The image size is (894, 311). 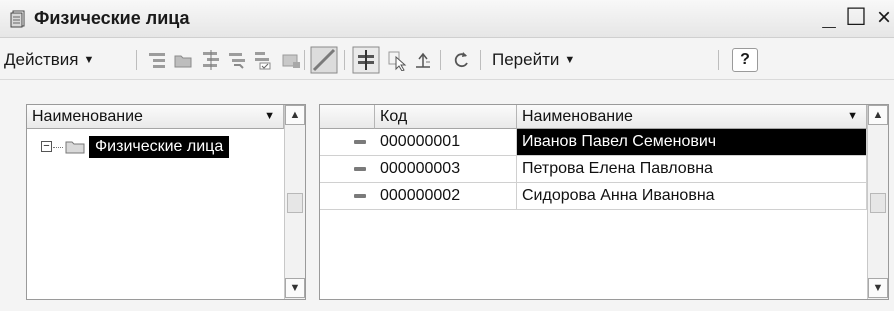 I want to click on collapse-icon: −, so click(x=46, y=146).